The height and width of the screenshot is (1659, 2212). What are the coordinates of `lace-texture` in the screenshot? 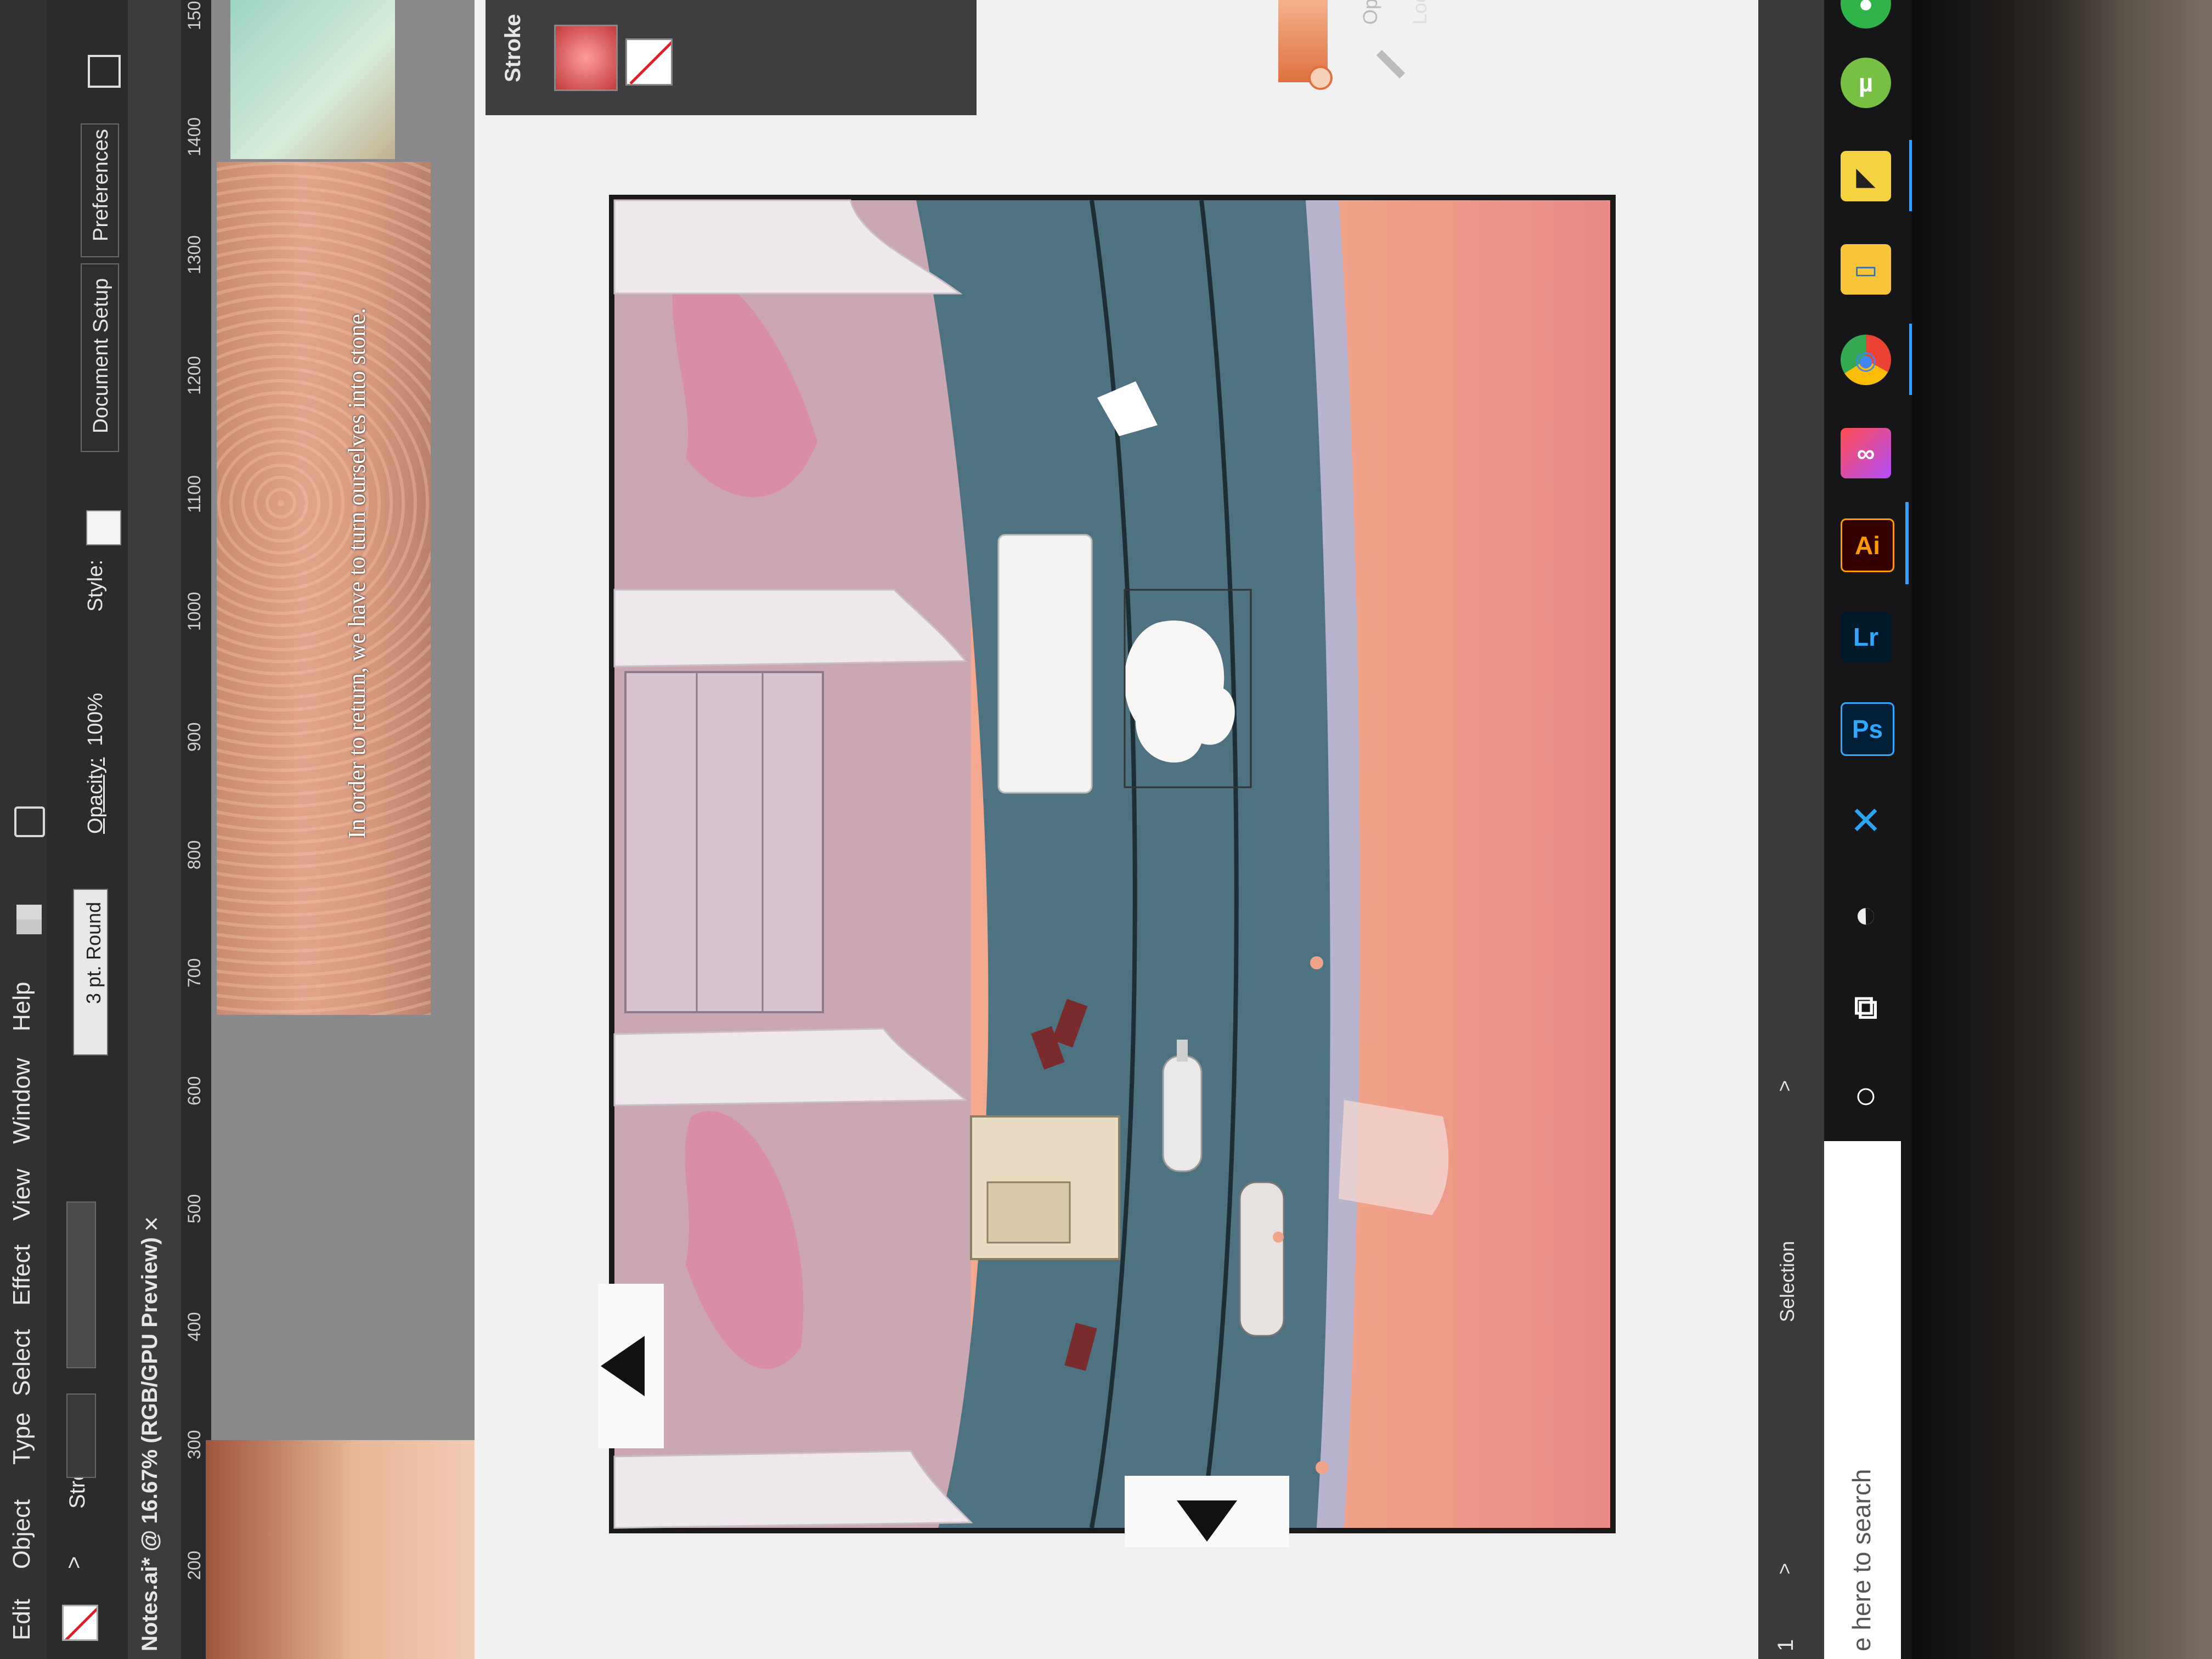 It's located at (324, 589).